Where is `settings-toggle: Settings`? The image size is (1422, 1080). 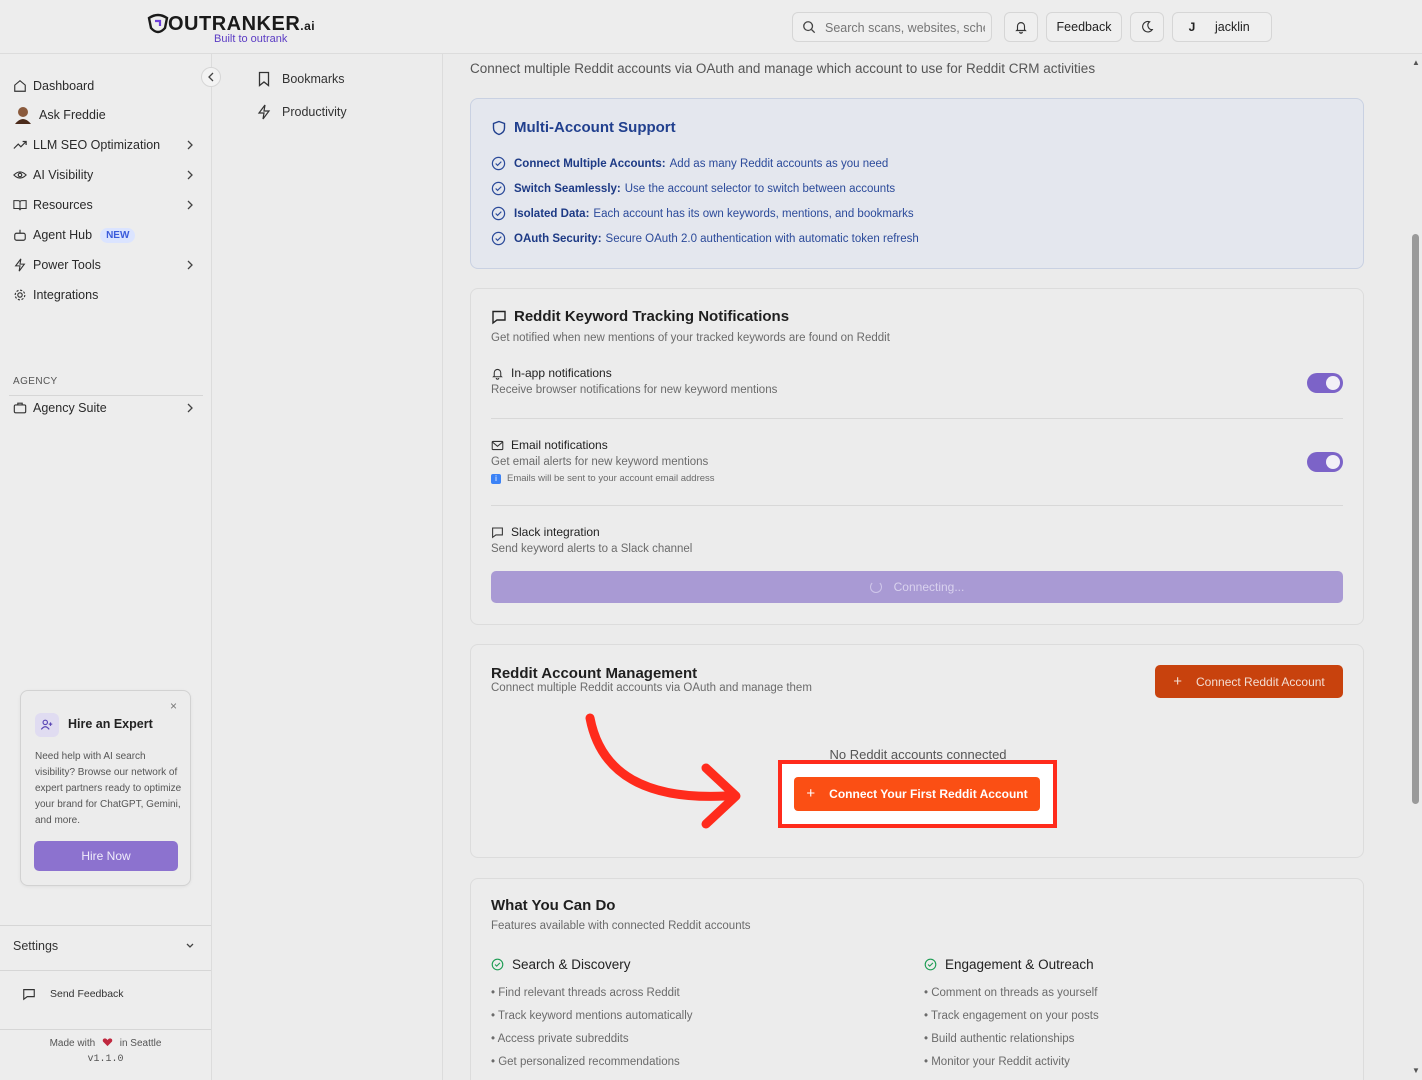
settings-toggle: Settings is located at coordinates (106, 946).